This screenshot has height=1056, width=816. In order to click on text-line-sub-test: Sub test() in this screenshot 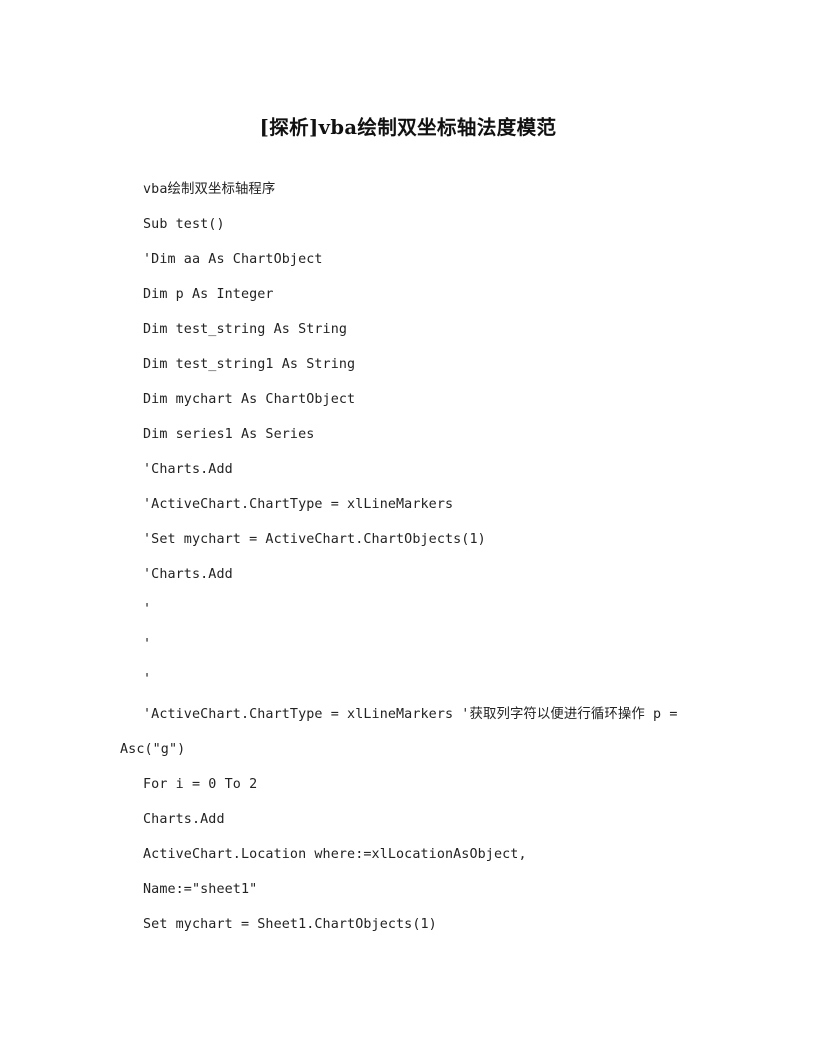, I will do `click(184, 224)`.